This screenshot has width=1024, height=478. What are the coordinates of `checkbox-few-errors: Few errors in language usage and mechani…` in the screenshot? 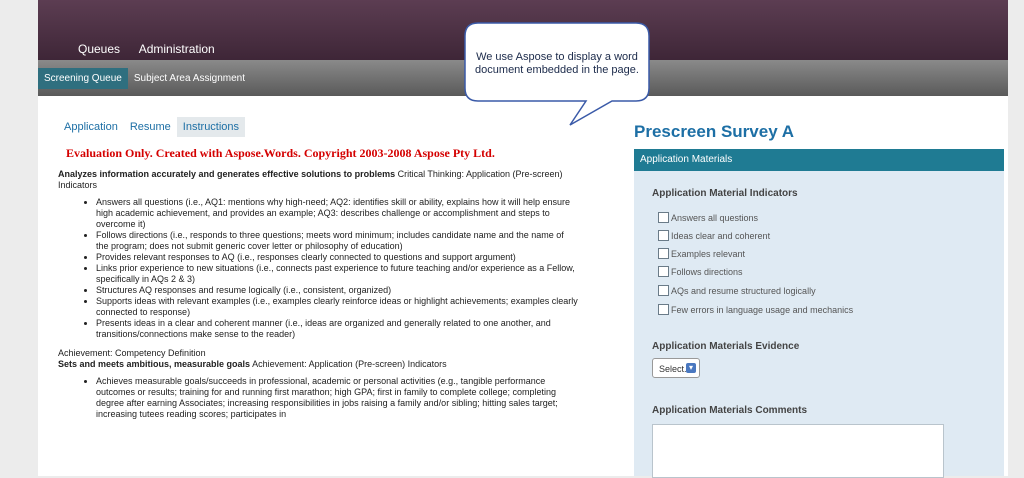 It's located at (755, 309).